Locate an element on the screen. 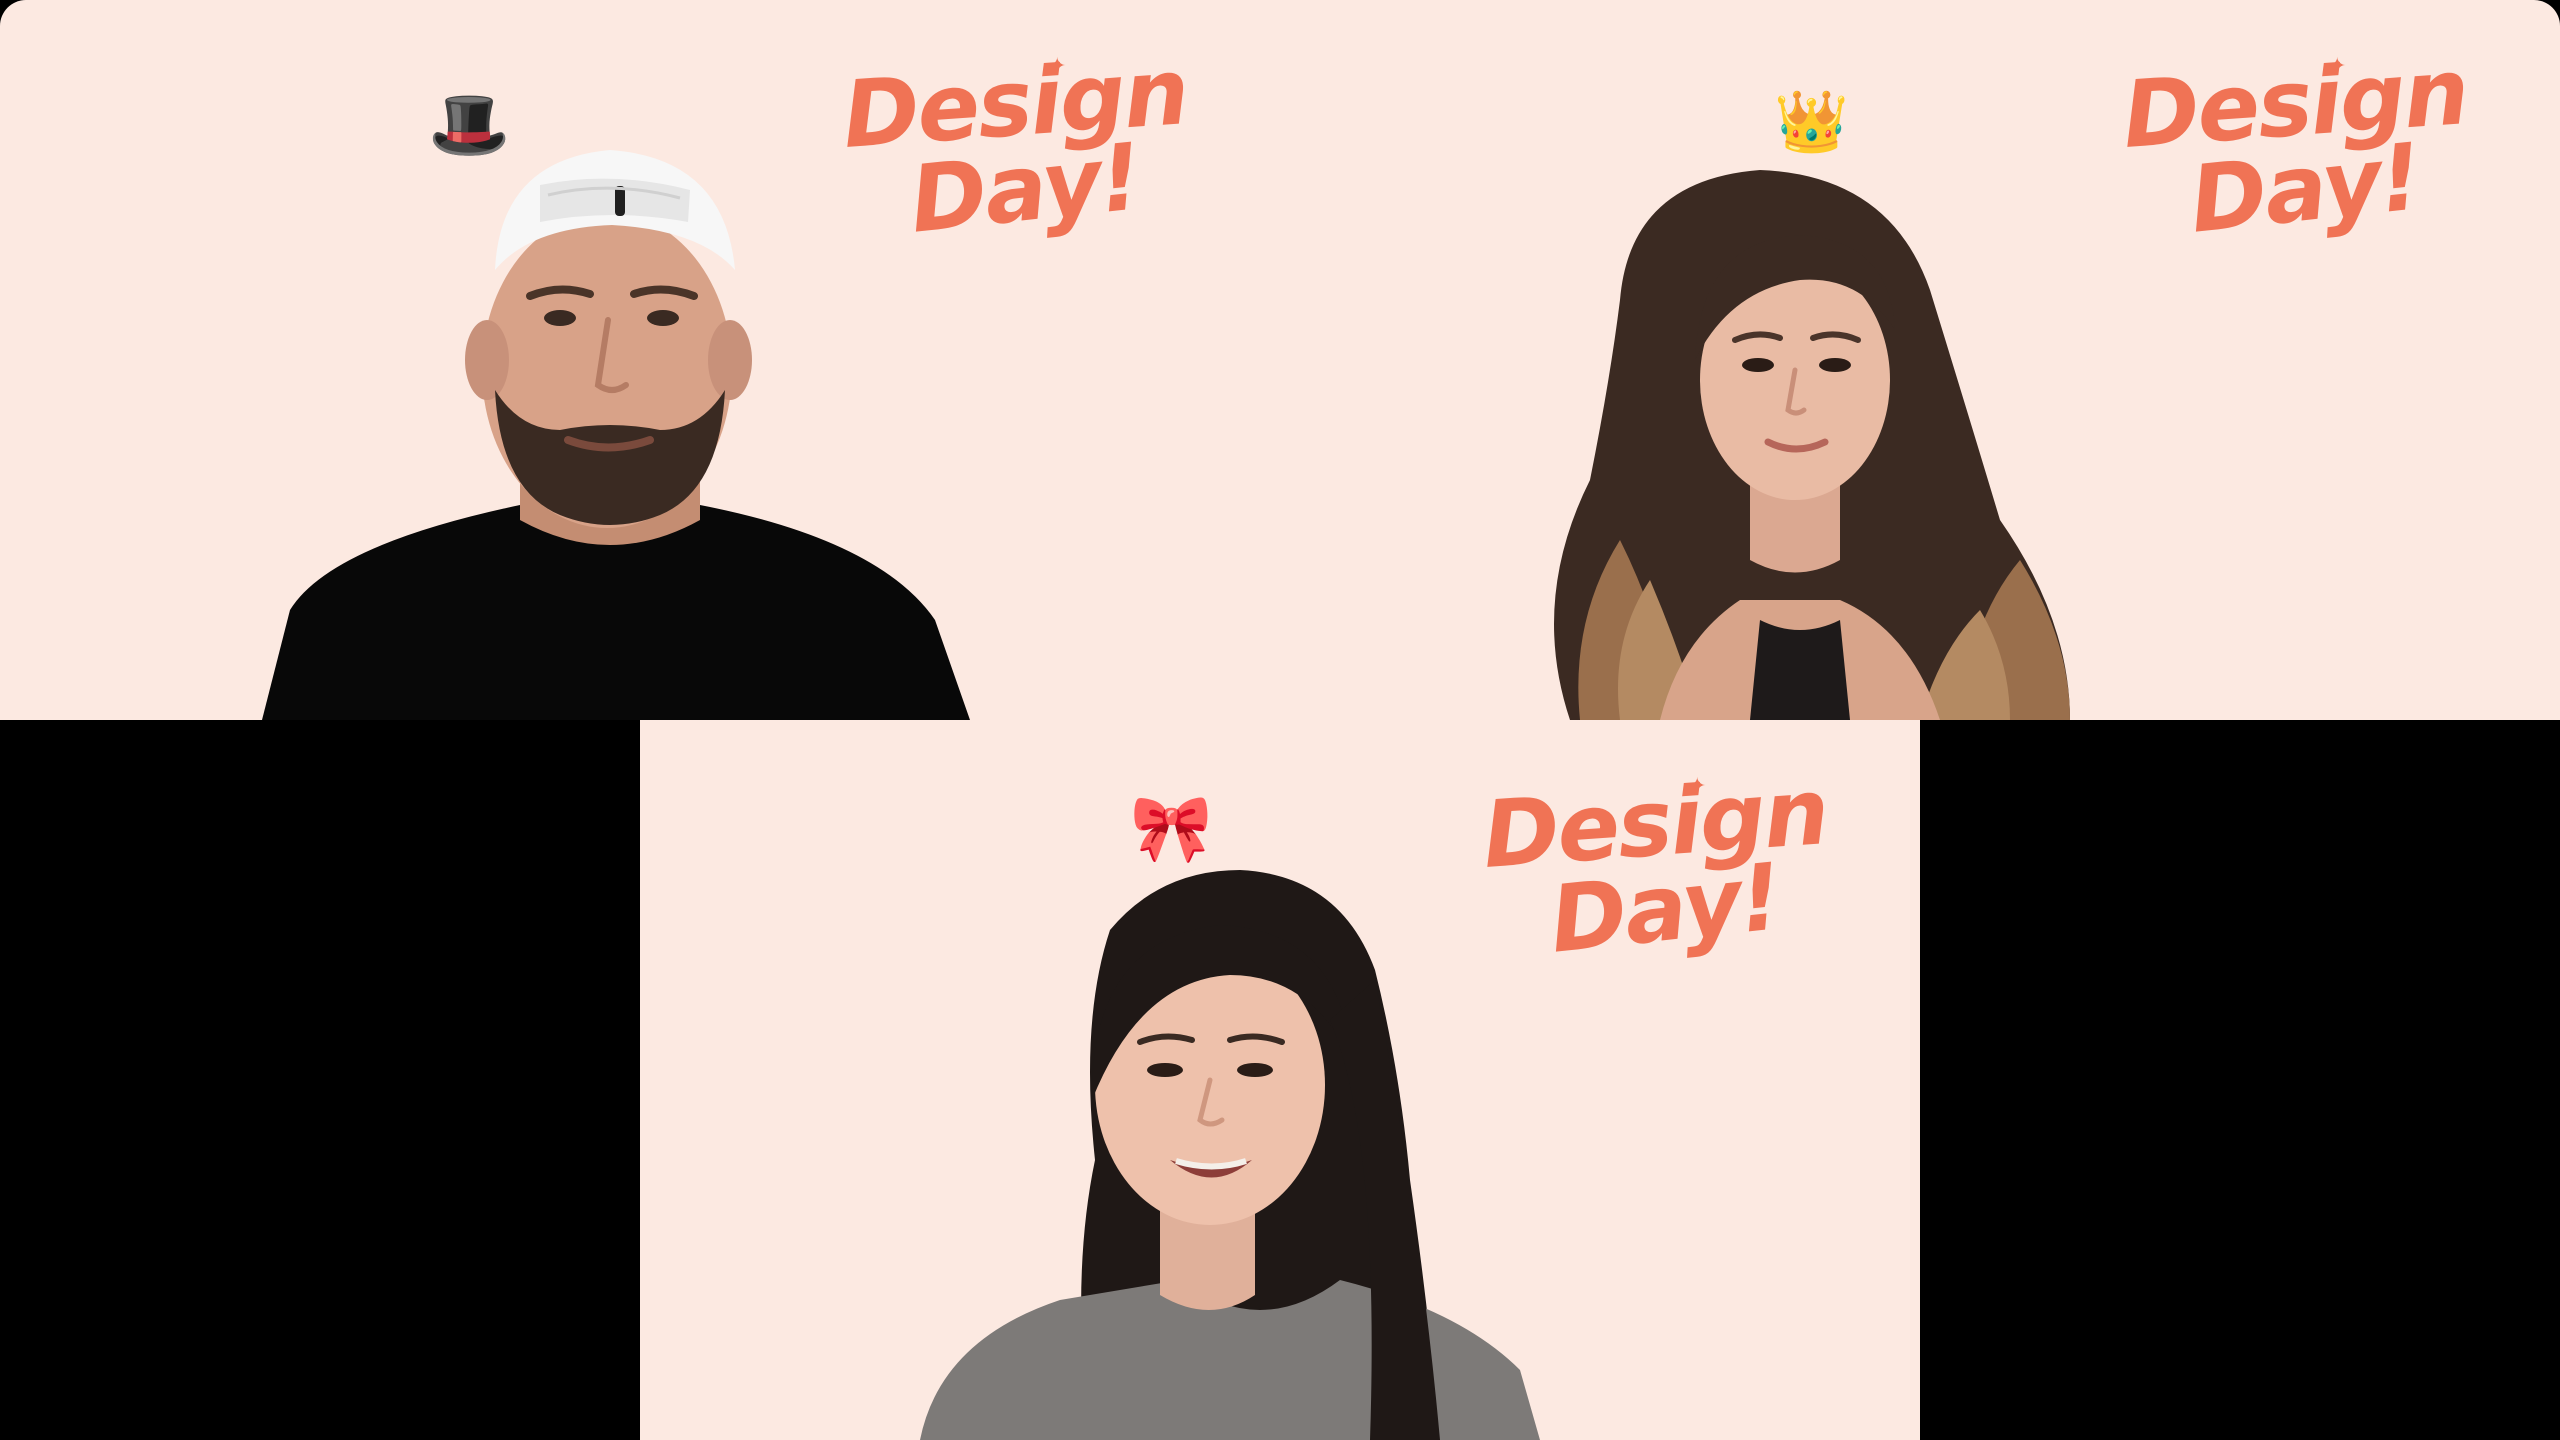 Image resolution: width=2560 pixels, height=1440 pixels. bow-icon: 🎀 is located at coordinates (1171, 828).